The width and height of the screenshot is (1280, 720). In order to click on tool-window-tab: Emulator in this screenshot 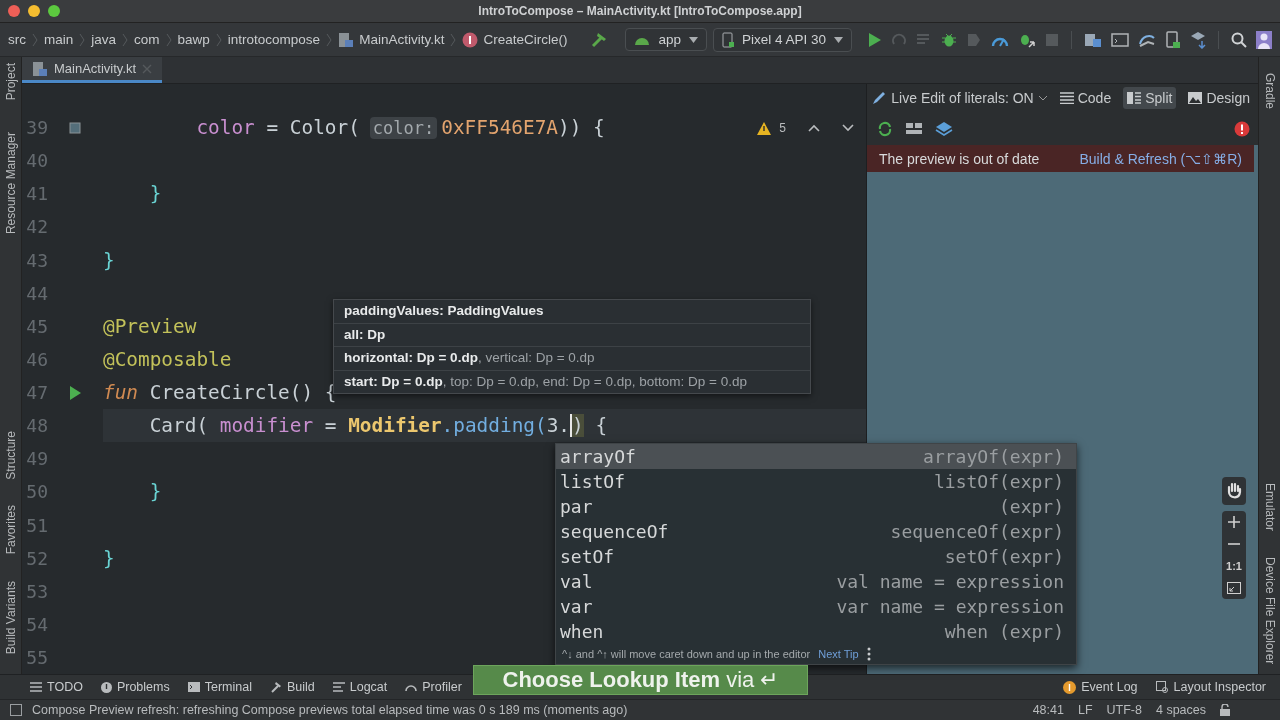, I will do `click(1269, 506)`.